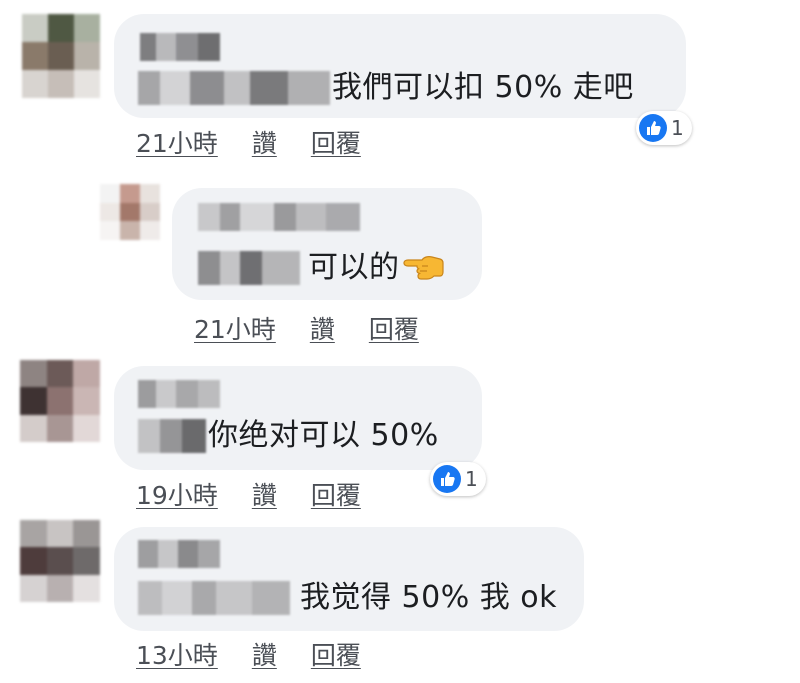  Describe the element at coordinates (323, 435) in the screenshot. I see `comment-text: 你绝对可以 50%` at that location.